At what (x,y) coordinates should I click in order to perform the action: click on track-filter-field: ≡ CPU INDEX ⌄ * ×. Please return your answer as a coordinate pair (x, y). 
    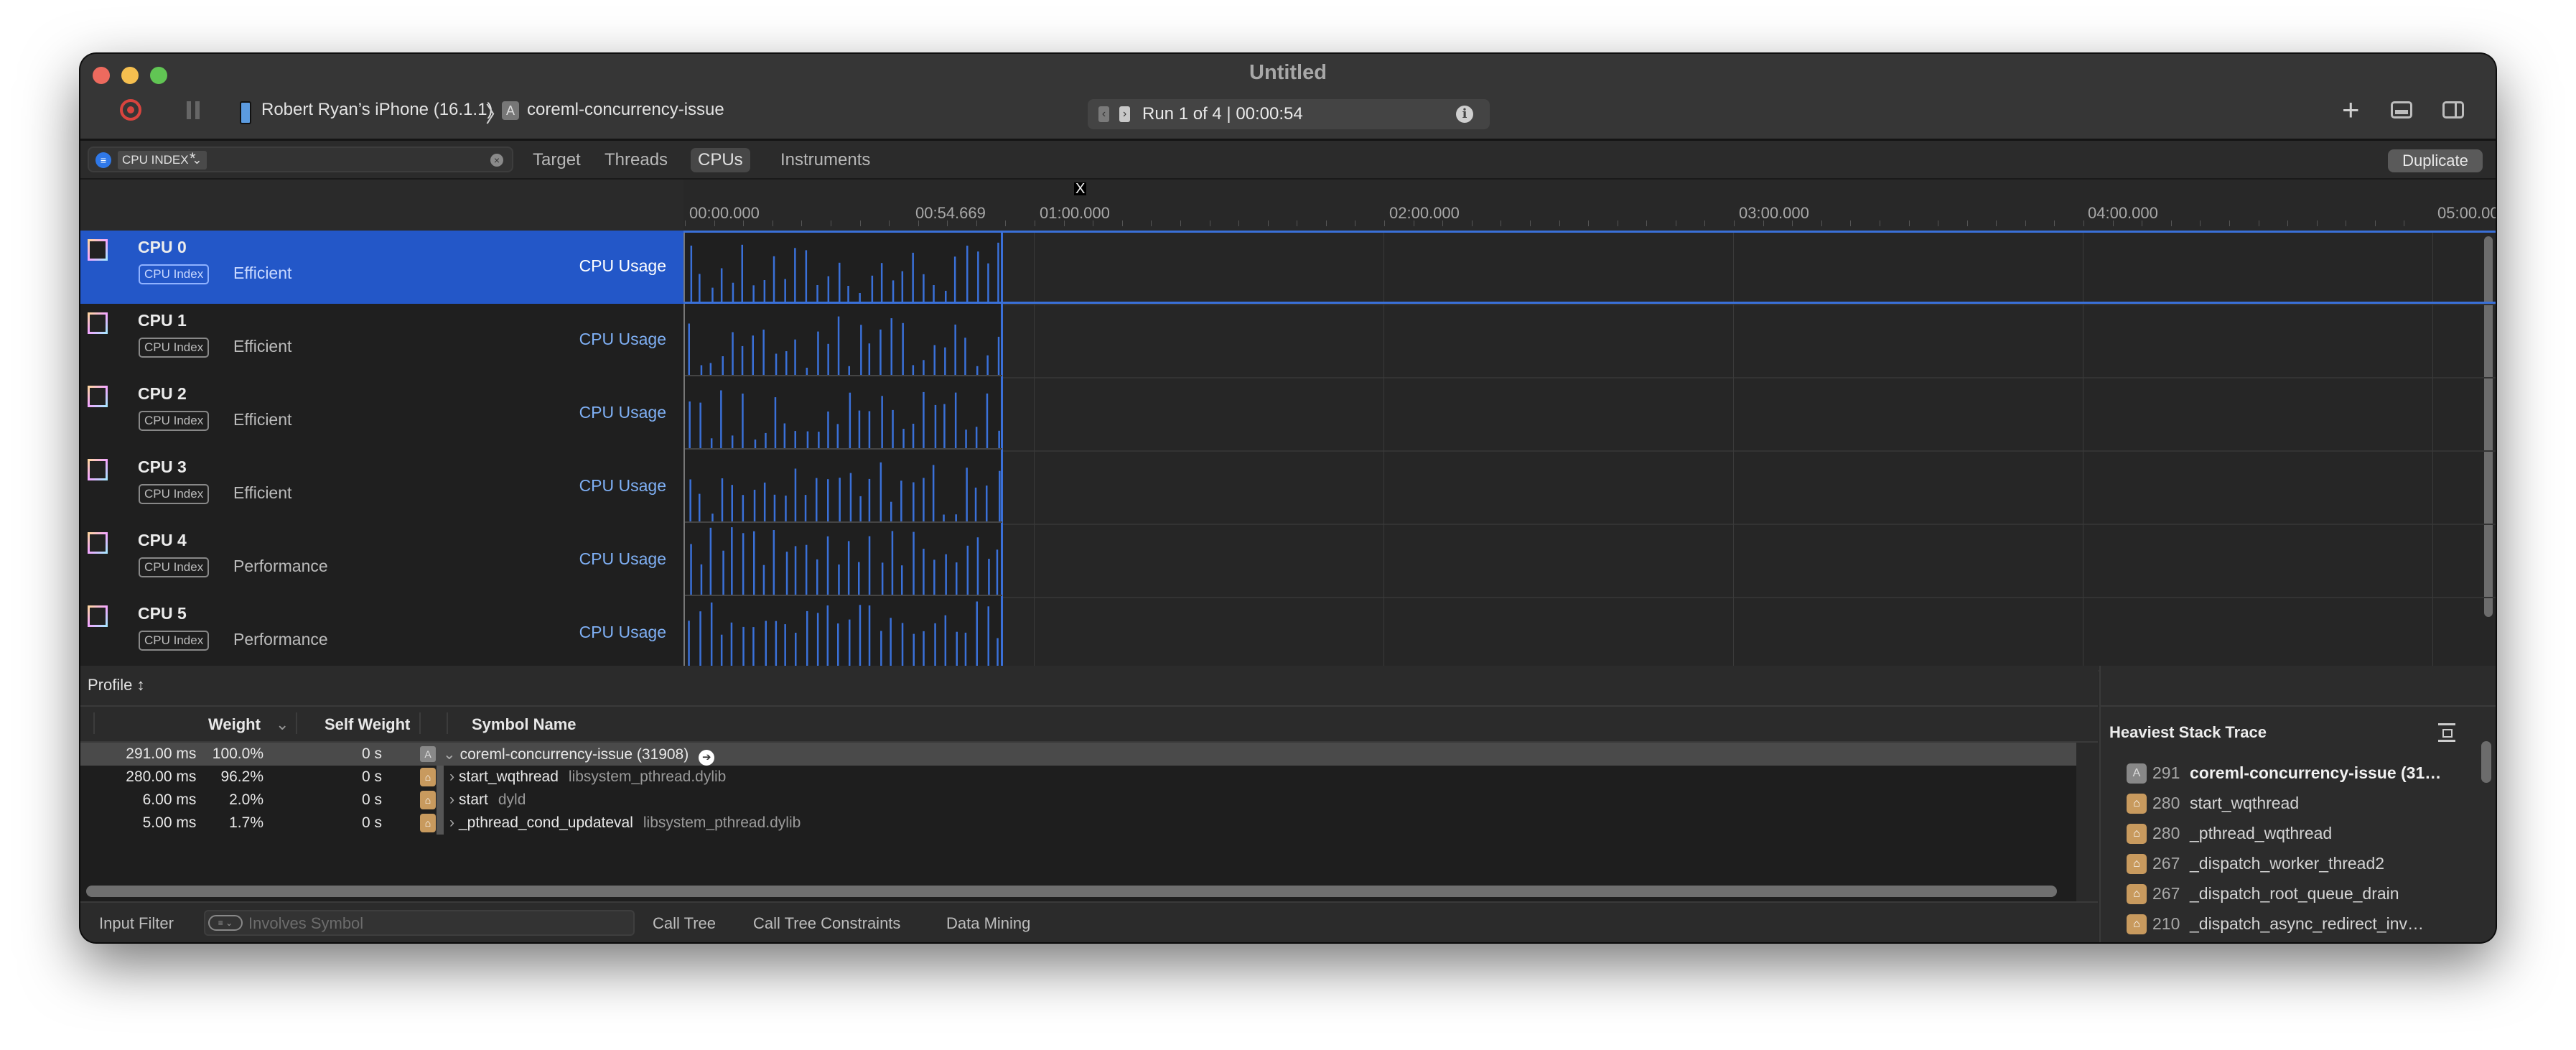
    Looking at the image, I should click on (300, 159).